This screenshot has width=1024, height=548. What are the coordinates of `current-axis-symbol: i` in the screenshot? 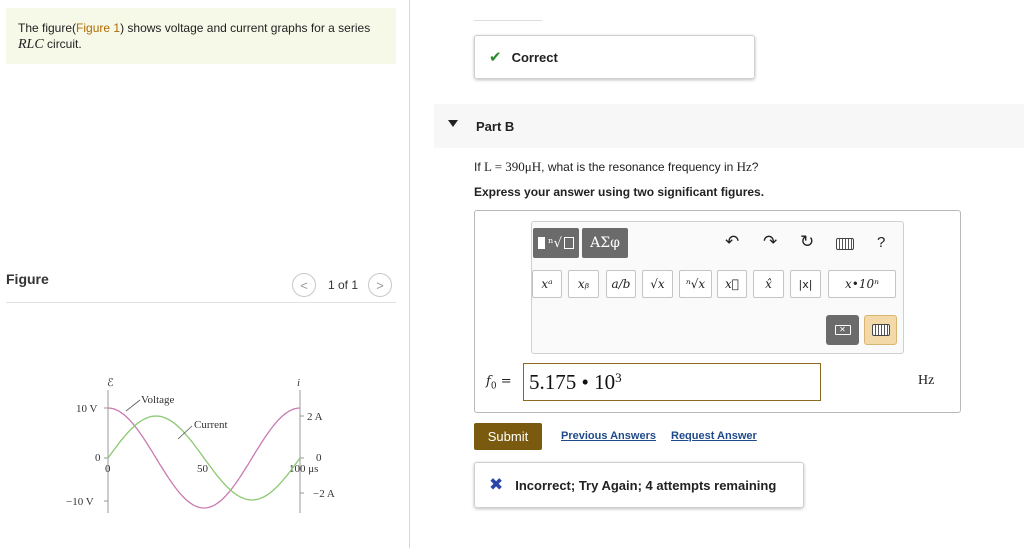 It's located at (298, 383).